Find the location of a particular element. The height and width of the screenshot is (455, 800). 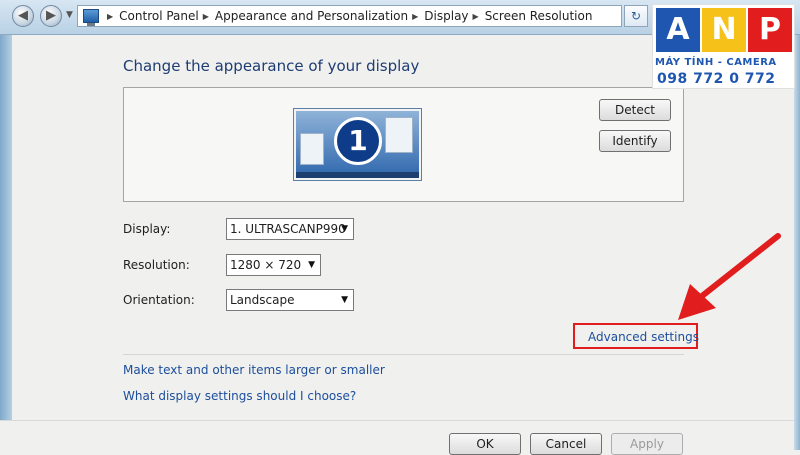

window-border-left is located at coordinates (6, 225).